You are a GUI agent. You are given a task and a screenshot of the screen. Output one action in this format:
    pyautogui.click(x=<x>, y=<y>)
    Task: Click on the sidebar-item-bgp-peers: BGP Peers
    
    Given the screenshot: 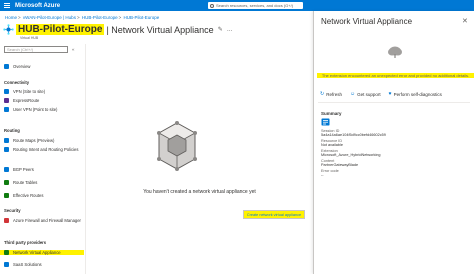 What is the action you would take?
    pyautogui.click(x=42, y=169)
    